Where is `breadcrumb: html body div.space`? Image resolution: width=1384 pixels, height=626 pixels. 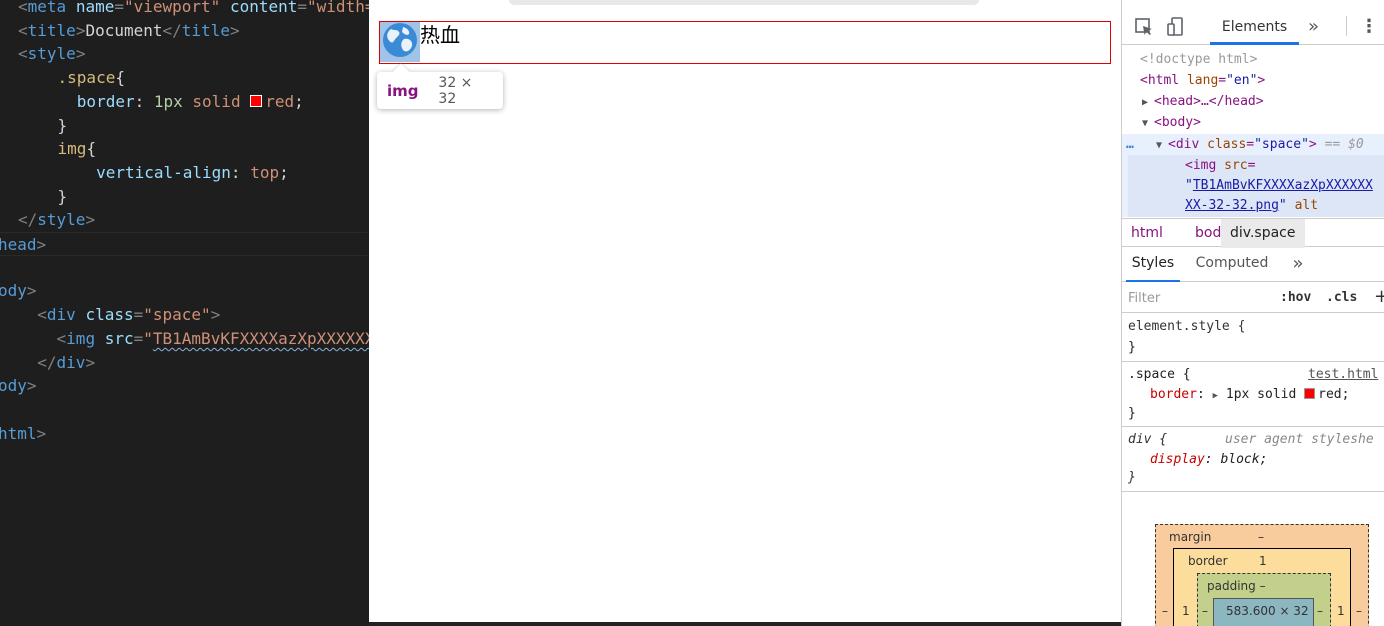
breadcrumb: html body div.space is located at coordinates (1253, 233).